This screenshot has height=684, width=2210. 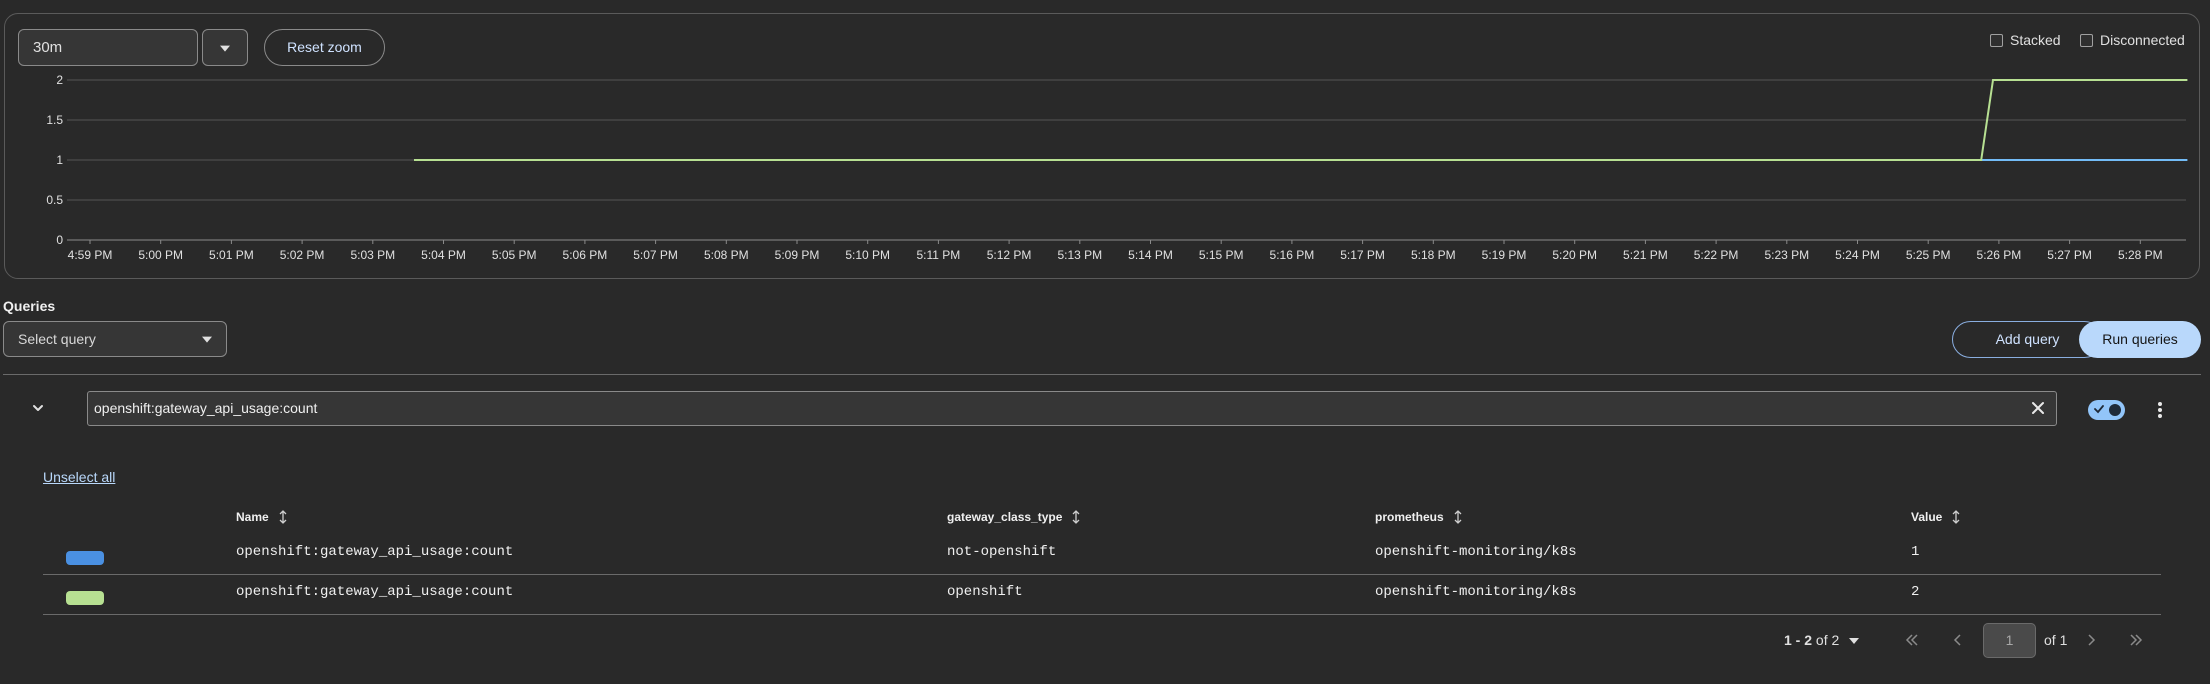 What do you see at coordinates (1645, 255) in the screenshot?
I see `x-tick-label: 5:21 PM` at bounding box center [1645, 255].